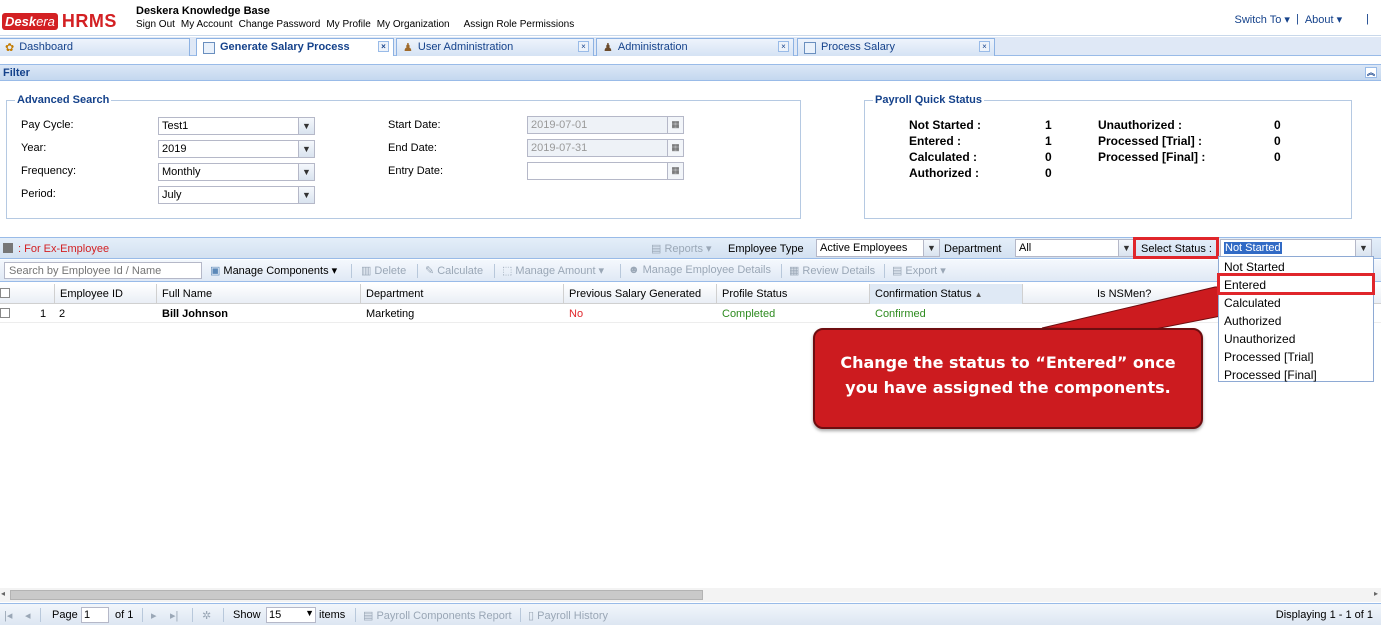 The width and height of the screenshot is (1381, 629). I want to click on trash-icon: ▥, so click(366, 271).